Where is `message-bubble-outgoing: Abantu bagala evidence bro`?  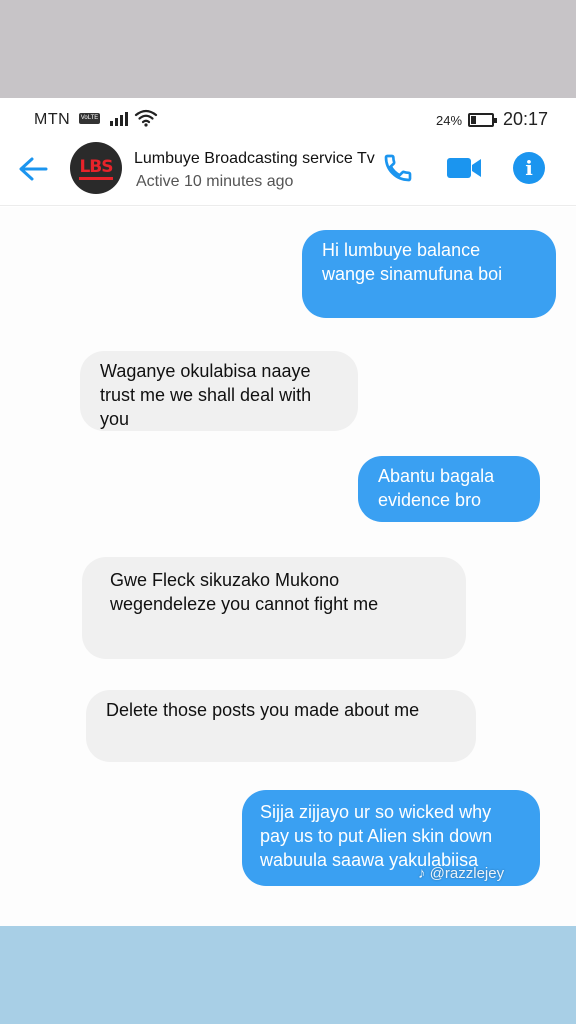
message-bubble-outgoing: Abantu bagala evidence bro is located at coordinates (449, 489).